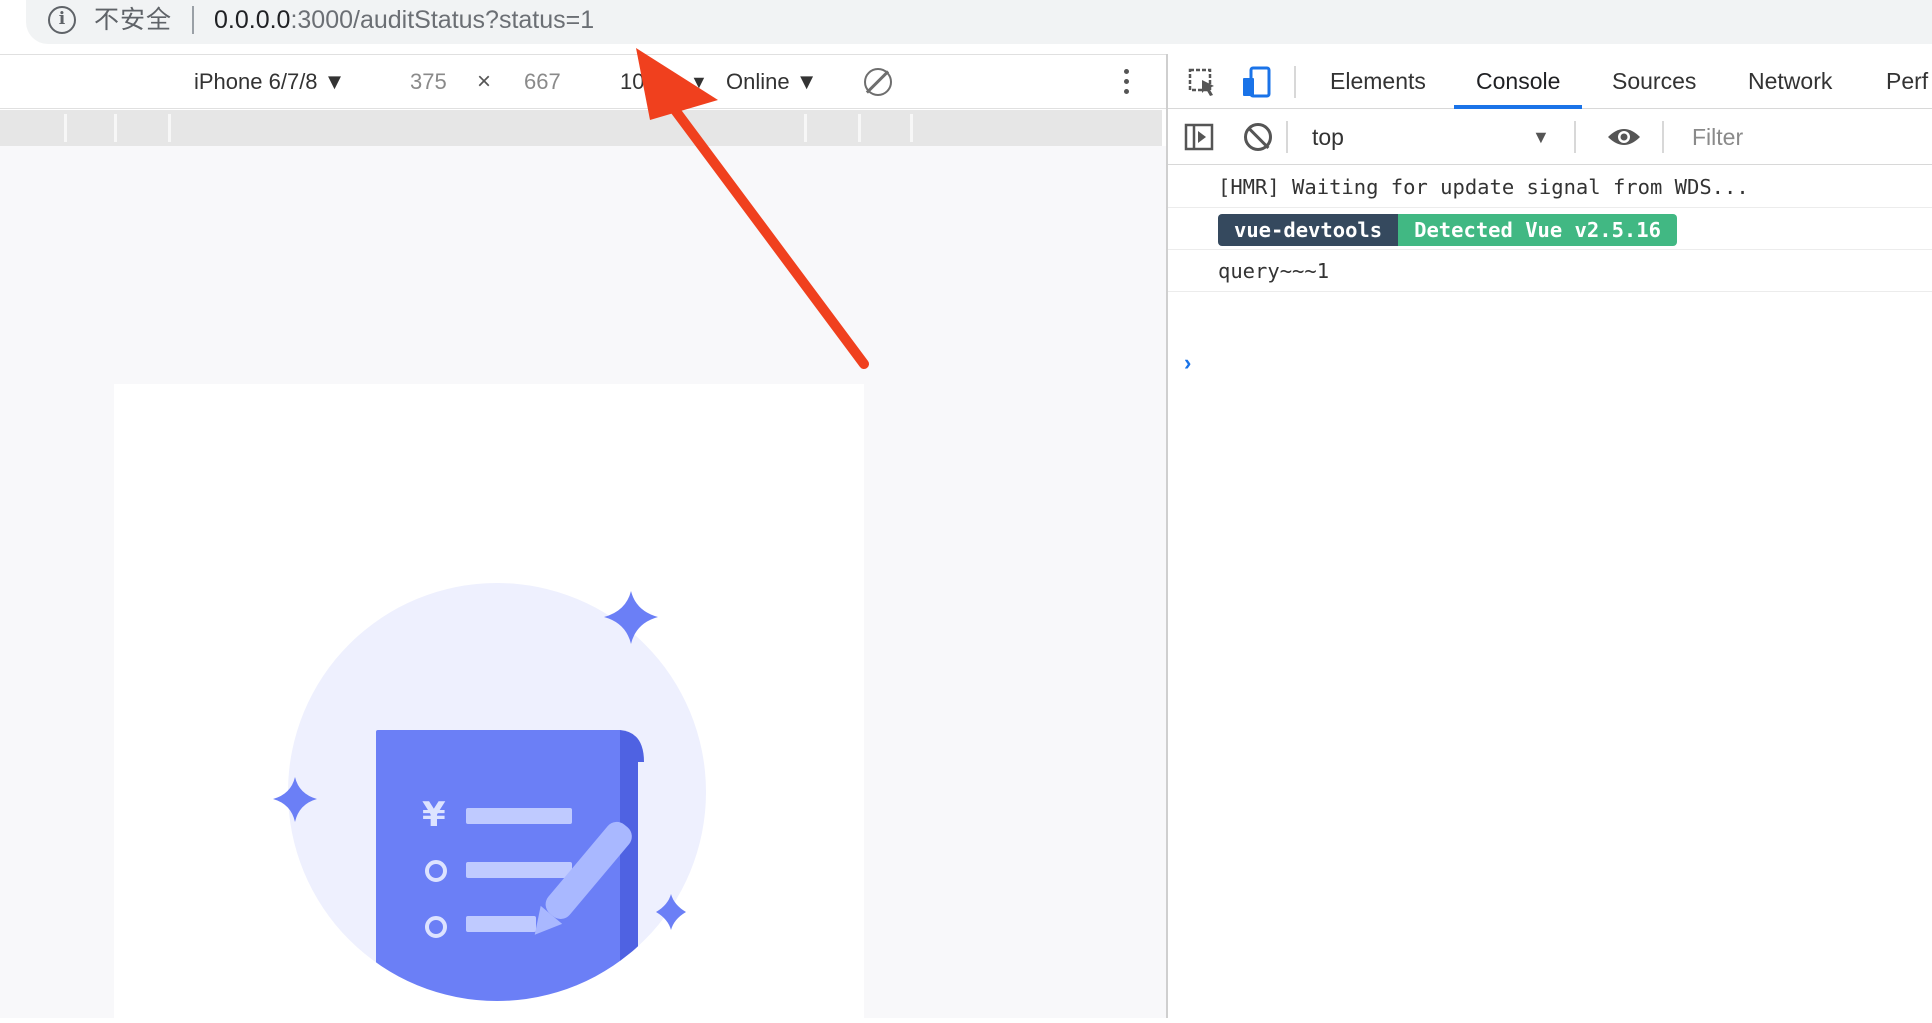  What do you see at coordinates (966, 27) in the screenshot?
I see `address-bar: i 不安全 0.0.0.0:3000/auditStatus?status=1` at bounding box center [966, 27].